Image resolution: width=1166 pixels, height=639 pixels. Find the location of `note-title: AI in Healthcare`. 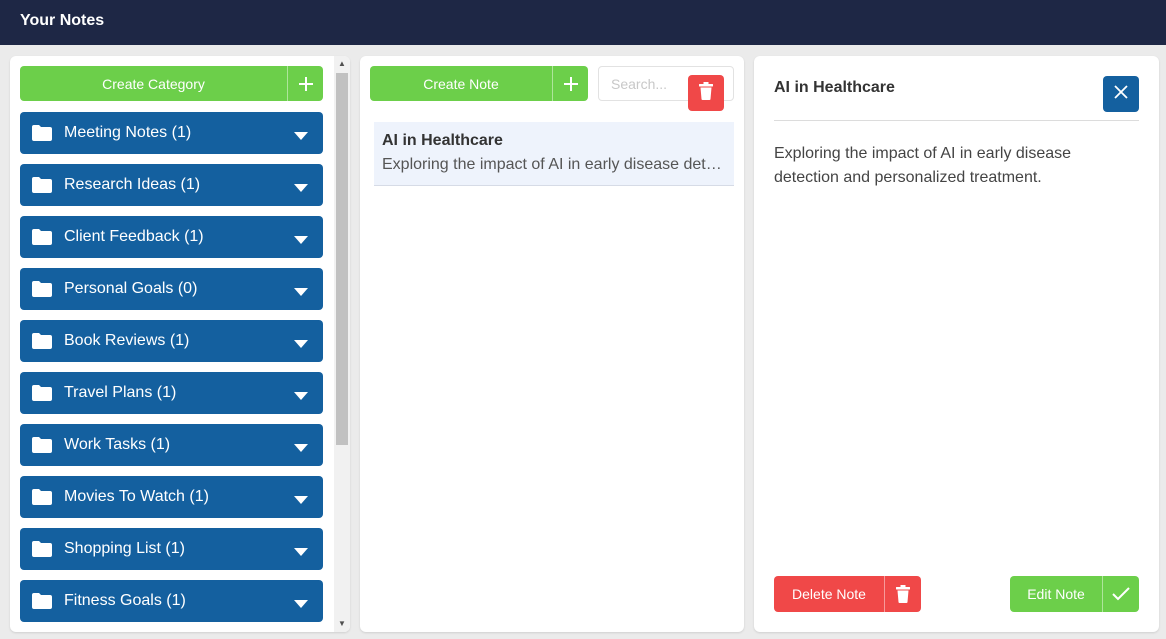

note-title: AI in Healthcare is located at coordinates (442, 140).